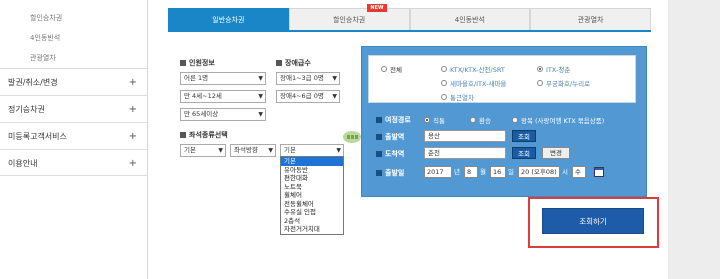 This screenshot has height=279, width=720. What do you see at coordinates (73, 18) in the screenshot?
I see `sidebar-sub-discount: 할인승차권` at bounding box center [73, 18].